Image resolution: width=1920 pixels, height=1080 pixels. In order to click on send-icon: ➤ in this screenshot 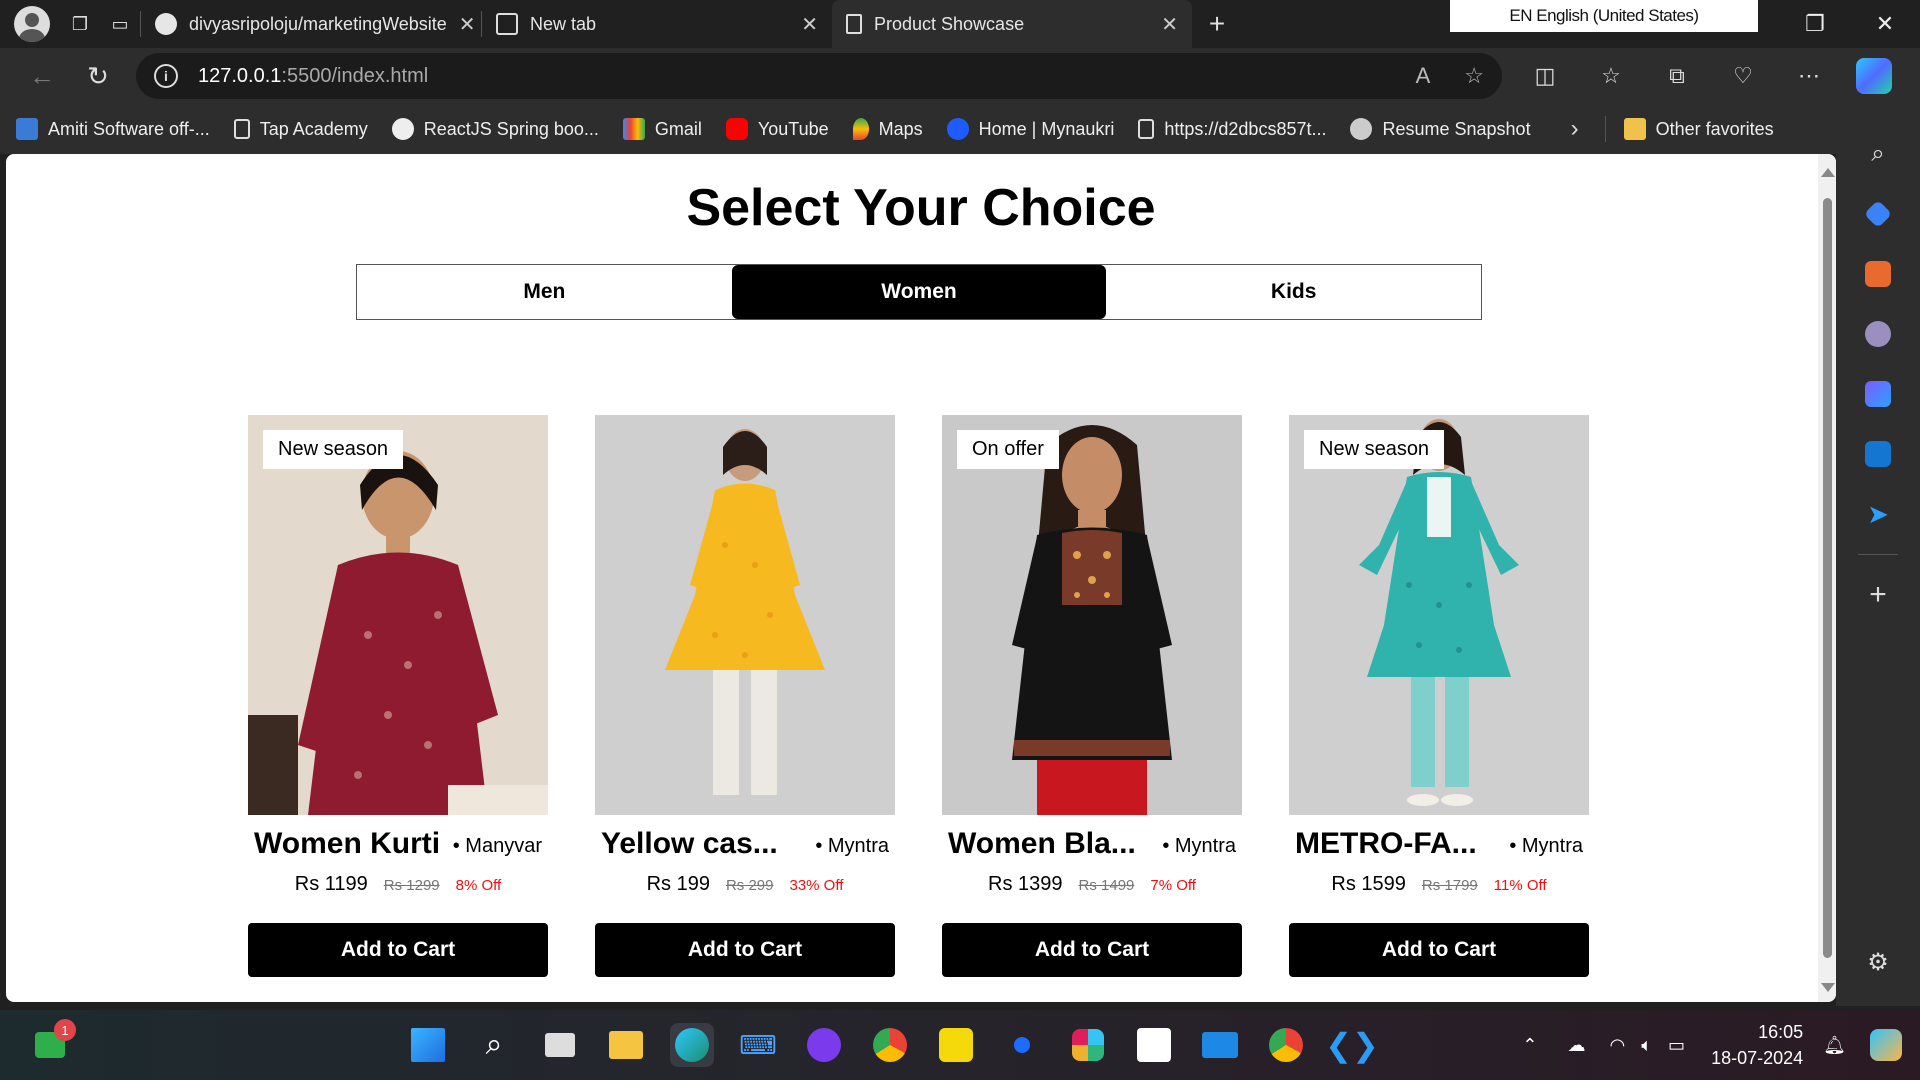, I will do `click(1878, 514)`.